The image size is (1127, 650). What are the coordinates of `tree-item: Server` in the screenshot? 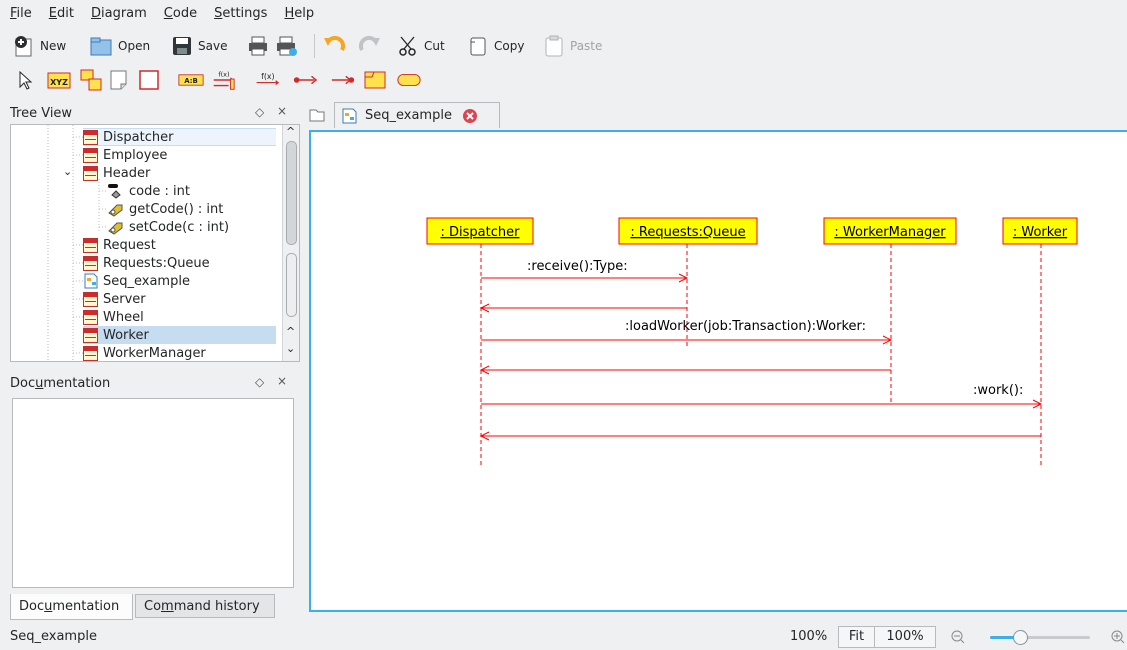 It's located at (114, 299).